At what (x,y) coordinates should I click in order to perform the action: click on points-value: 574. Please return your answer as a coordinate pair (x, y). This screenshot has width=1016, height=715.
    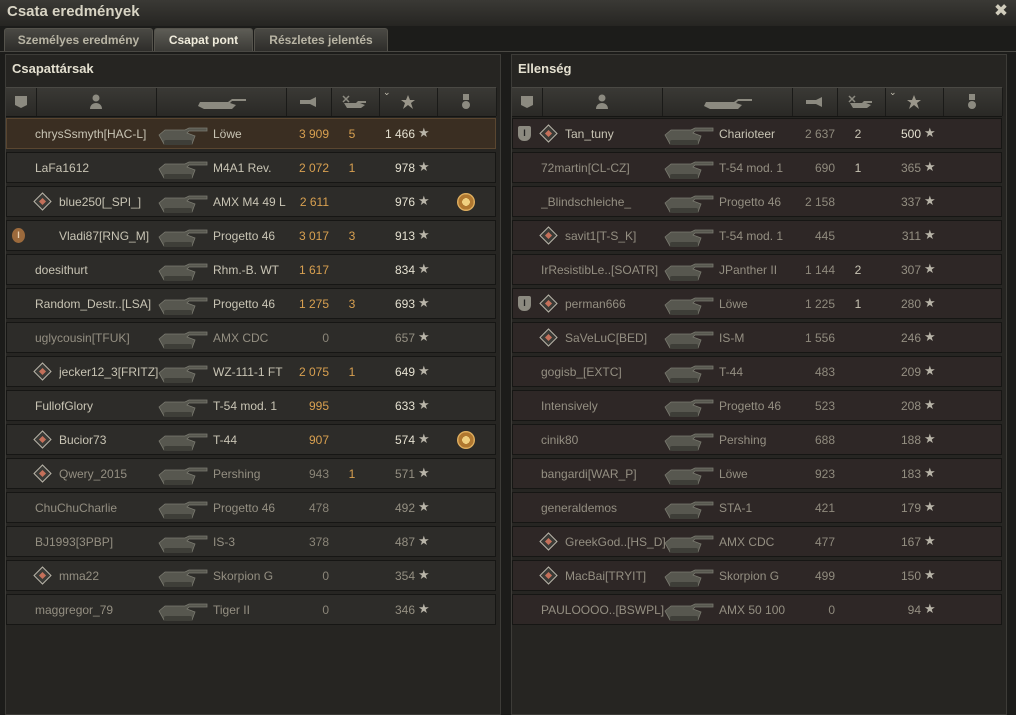
    Looking at the image, I should click on (404, 440).